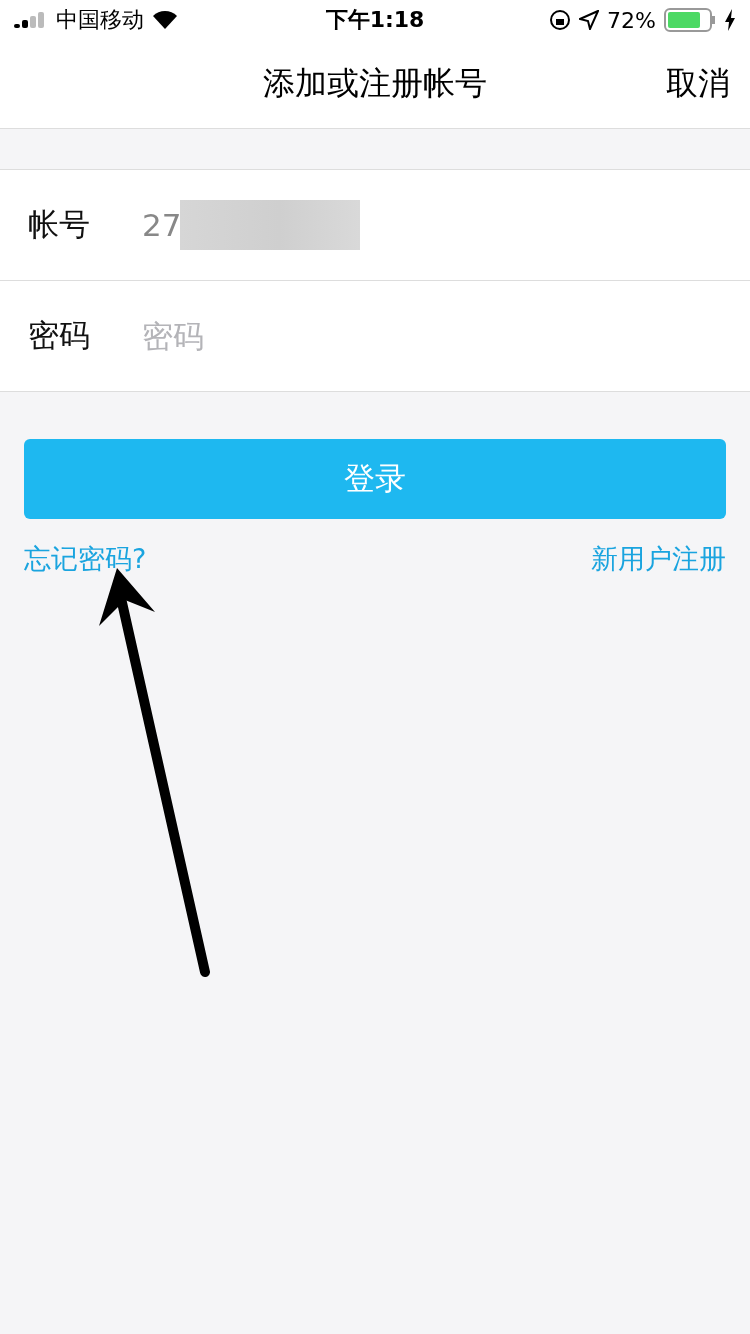  Describe the element at coordinates (59, 335) in the screenshot. I see `field-label: 密码` at that location.